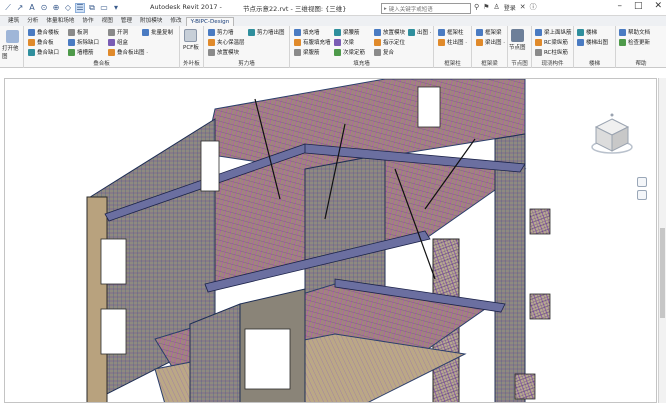 The height and width of the screenshot is (409, 666). What do you see at coordinates (162, 33) in the screenshot?
I see `batch-copy-label: 批量复制` at bounding box center [162, 33].